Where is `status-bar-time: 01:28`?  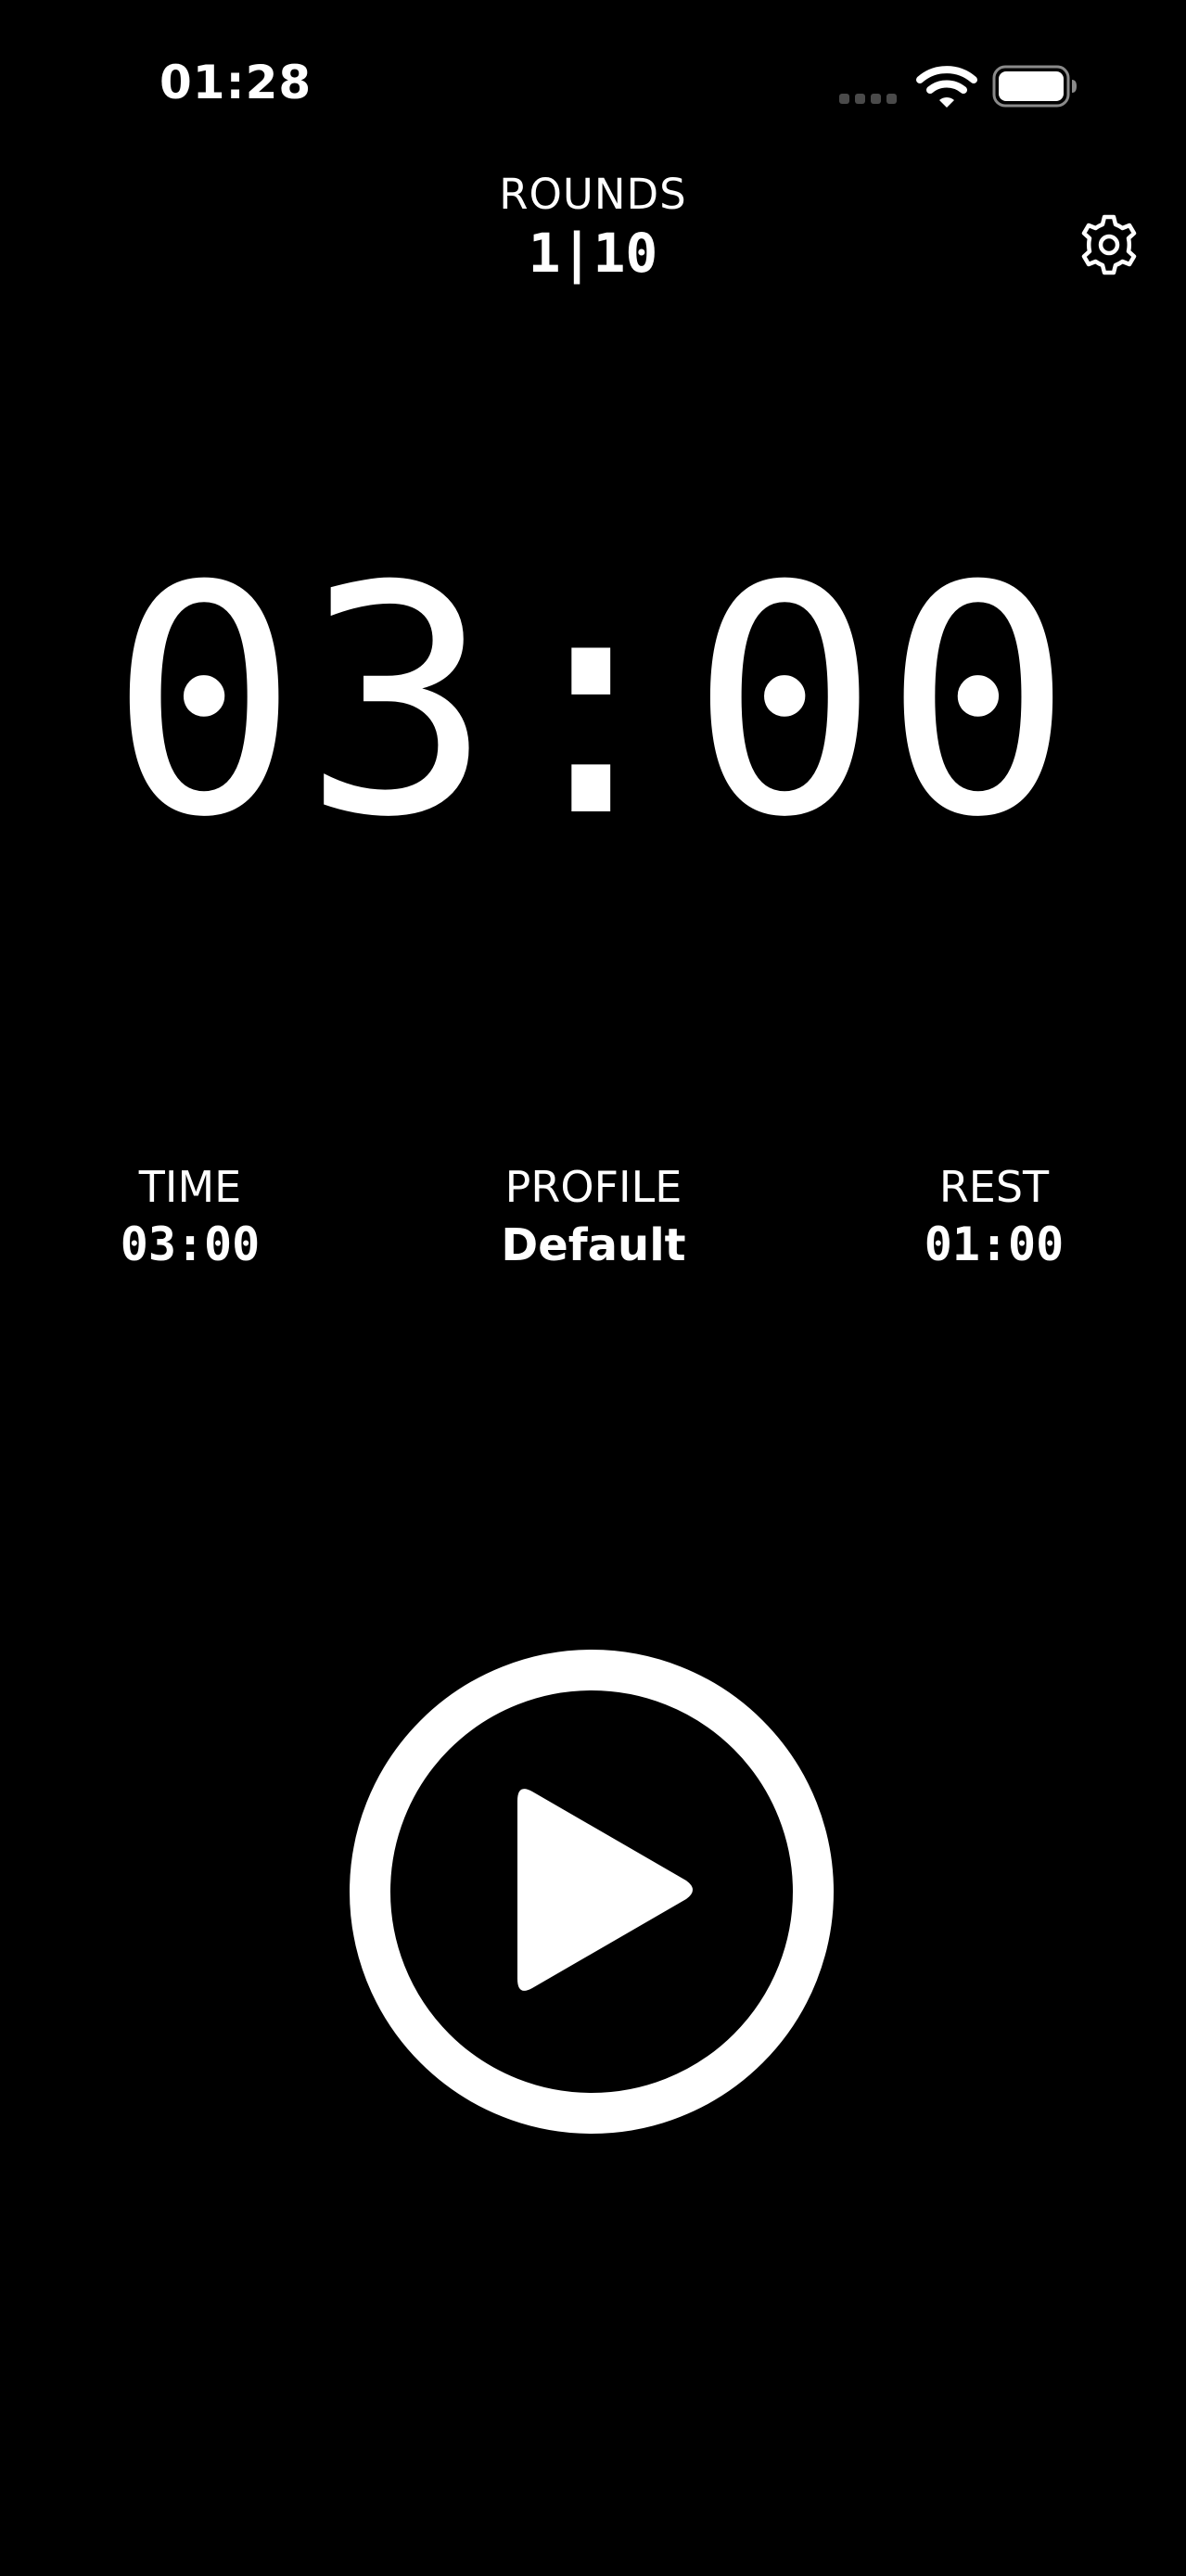 status-bar-time: 01:28 is located at coordinates (235, 82).